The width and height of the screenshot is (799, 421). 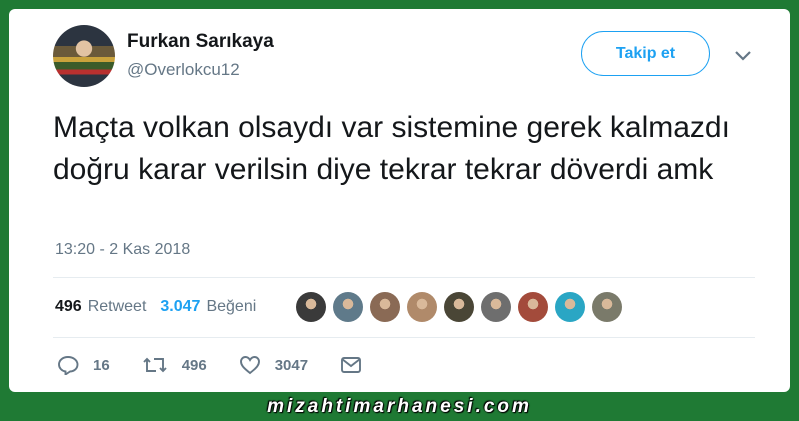 I want to click on like-count: 3.047, so click(x=180, y=306).